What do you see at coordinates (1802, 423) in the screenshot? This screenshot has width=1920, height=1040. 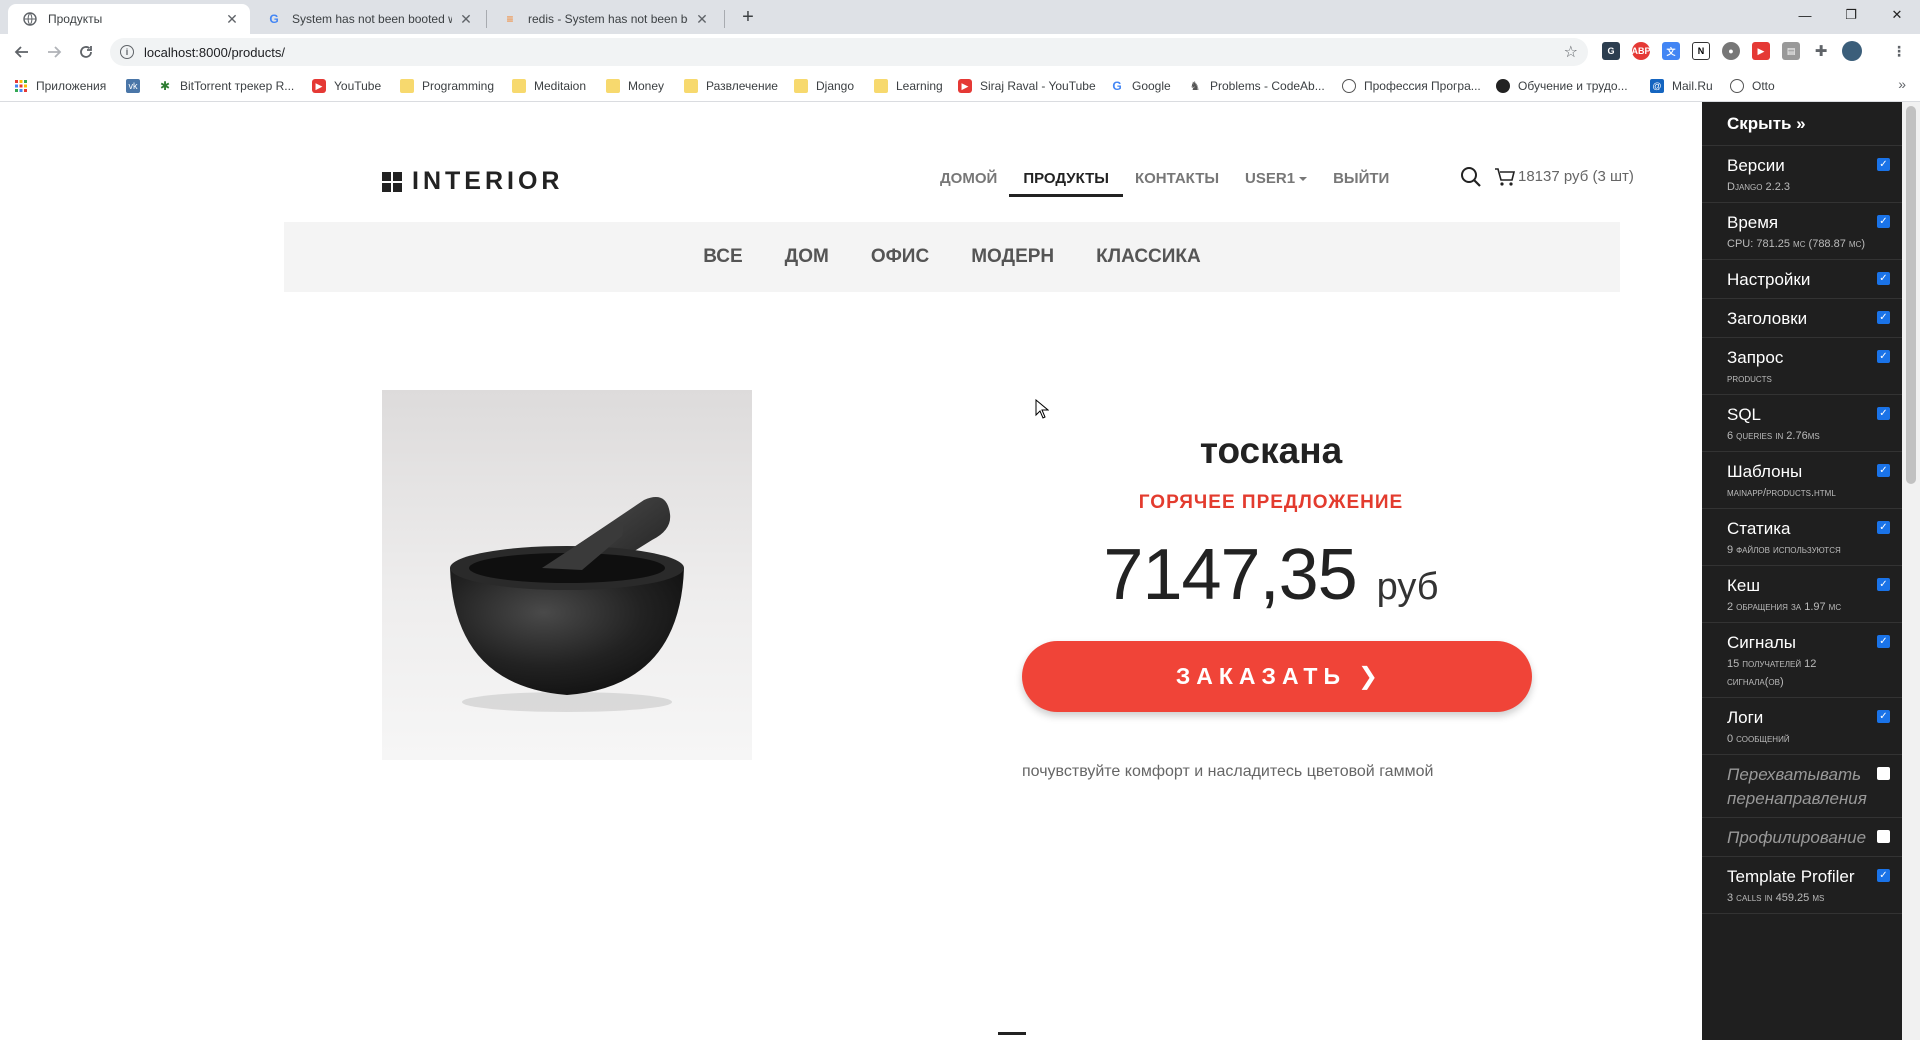 I see `debug-panel: SQL 6 queries in 2.76ms ✓` at bounding box center [1802, 423].